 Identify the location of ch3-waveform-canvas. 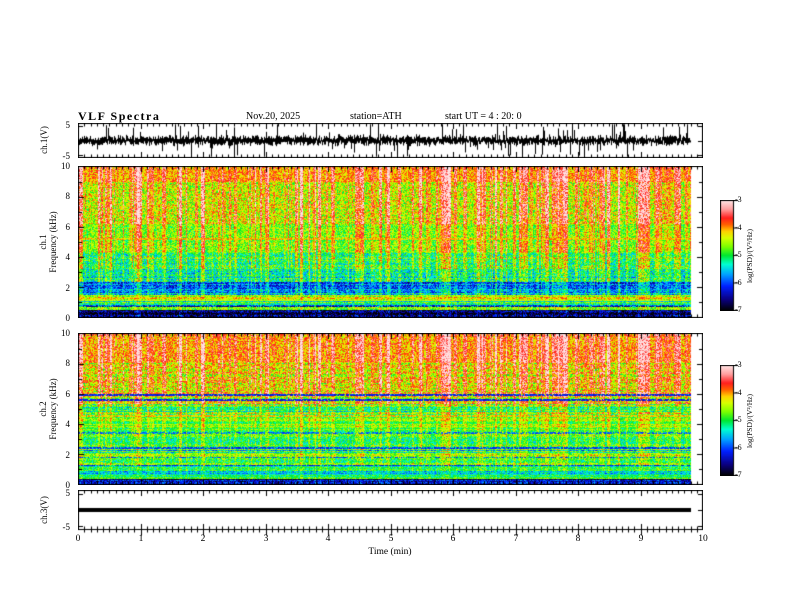
(390, 513).